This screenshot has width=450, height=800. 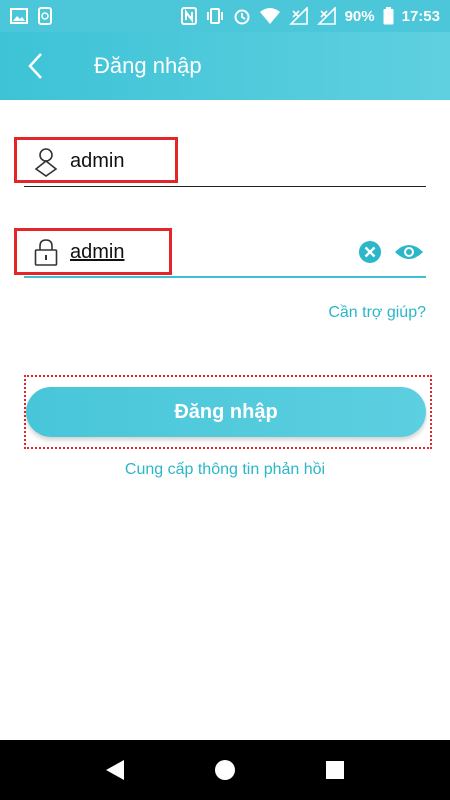 I want to click on back-button, so click(x=35, y=66).